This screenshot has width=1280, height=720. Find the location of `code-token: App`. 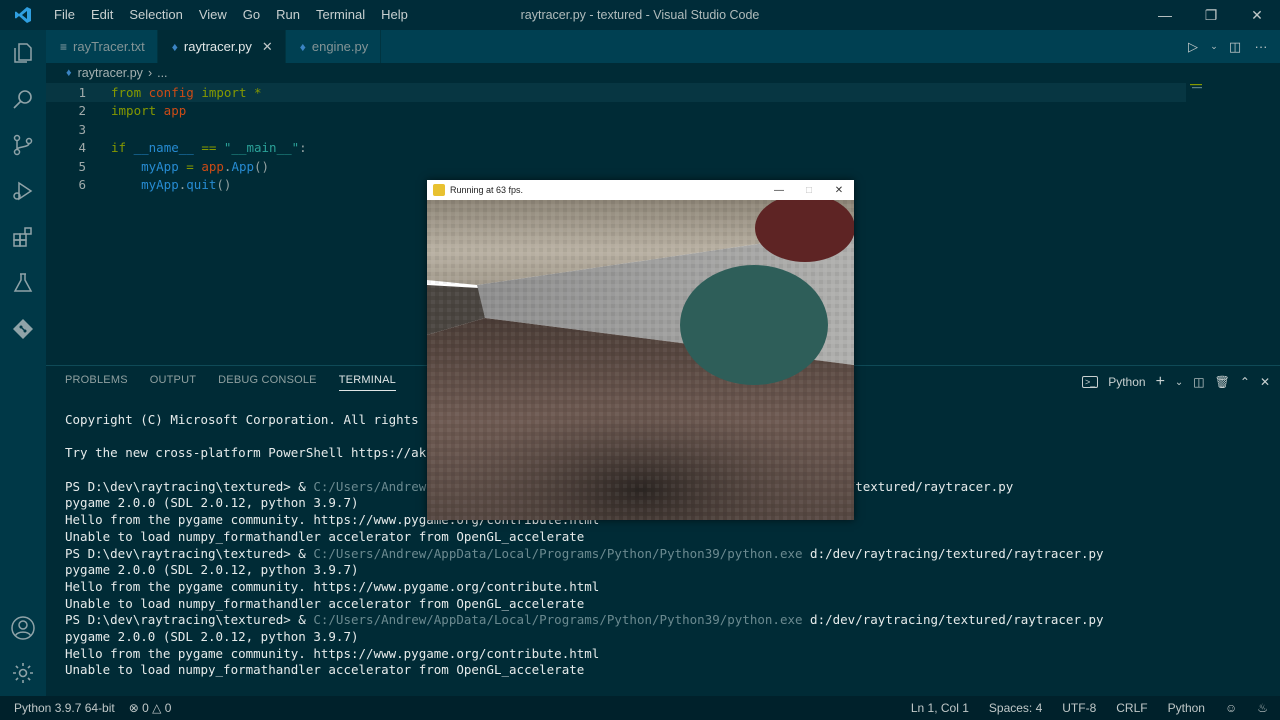

code-token: App is located at coordinates (243, 166).